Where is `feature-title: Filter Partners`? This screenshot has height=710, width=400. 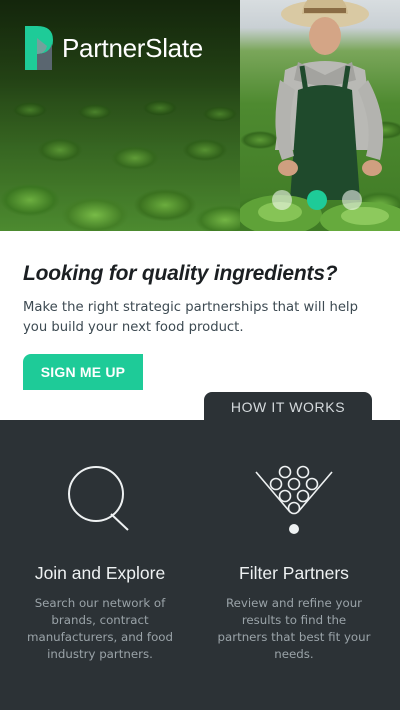 feature-title: Filter Partners is located at coordinates (294, 573).